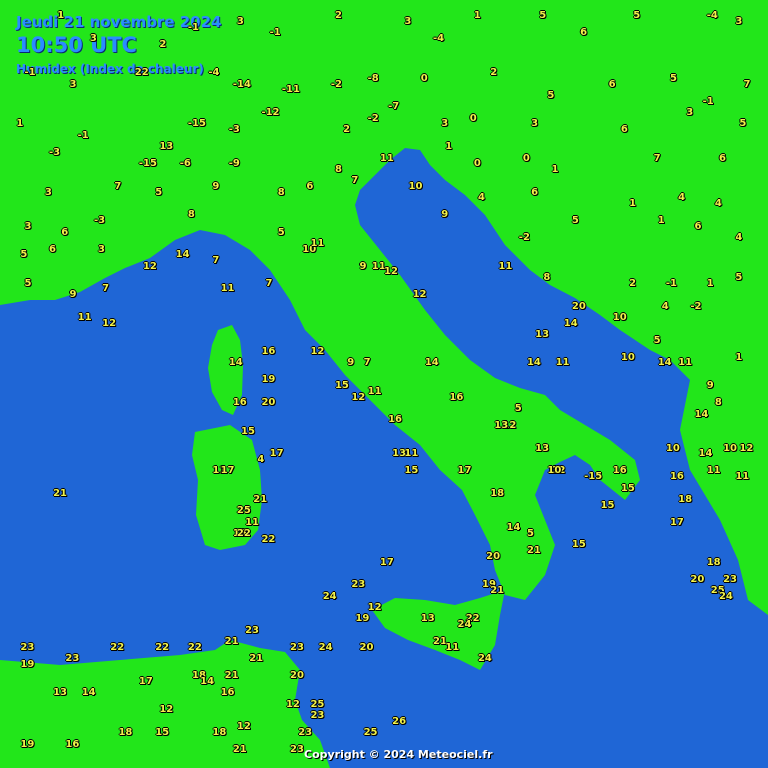 The image size is (768, 768). Describe the element at coordinates (76, 45) in the screenshot. I see `map-time: 10:50 UTC` at that location.